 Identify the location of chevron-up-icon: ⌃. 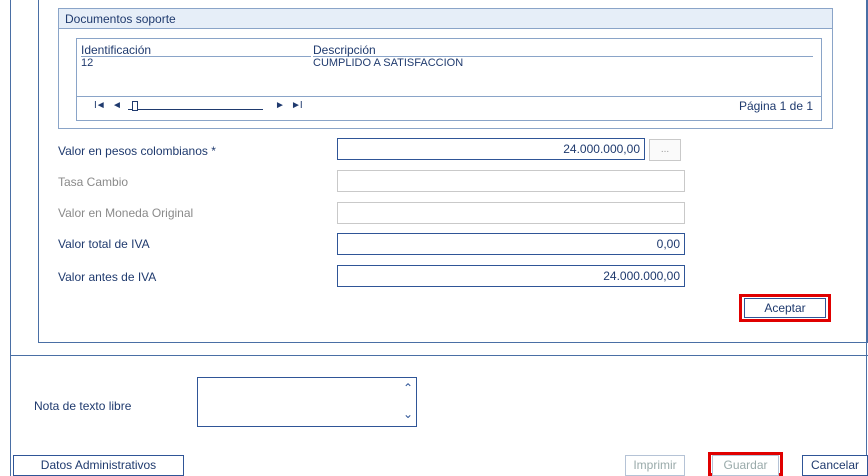
(408, 388).